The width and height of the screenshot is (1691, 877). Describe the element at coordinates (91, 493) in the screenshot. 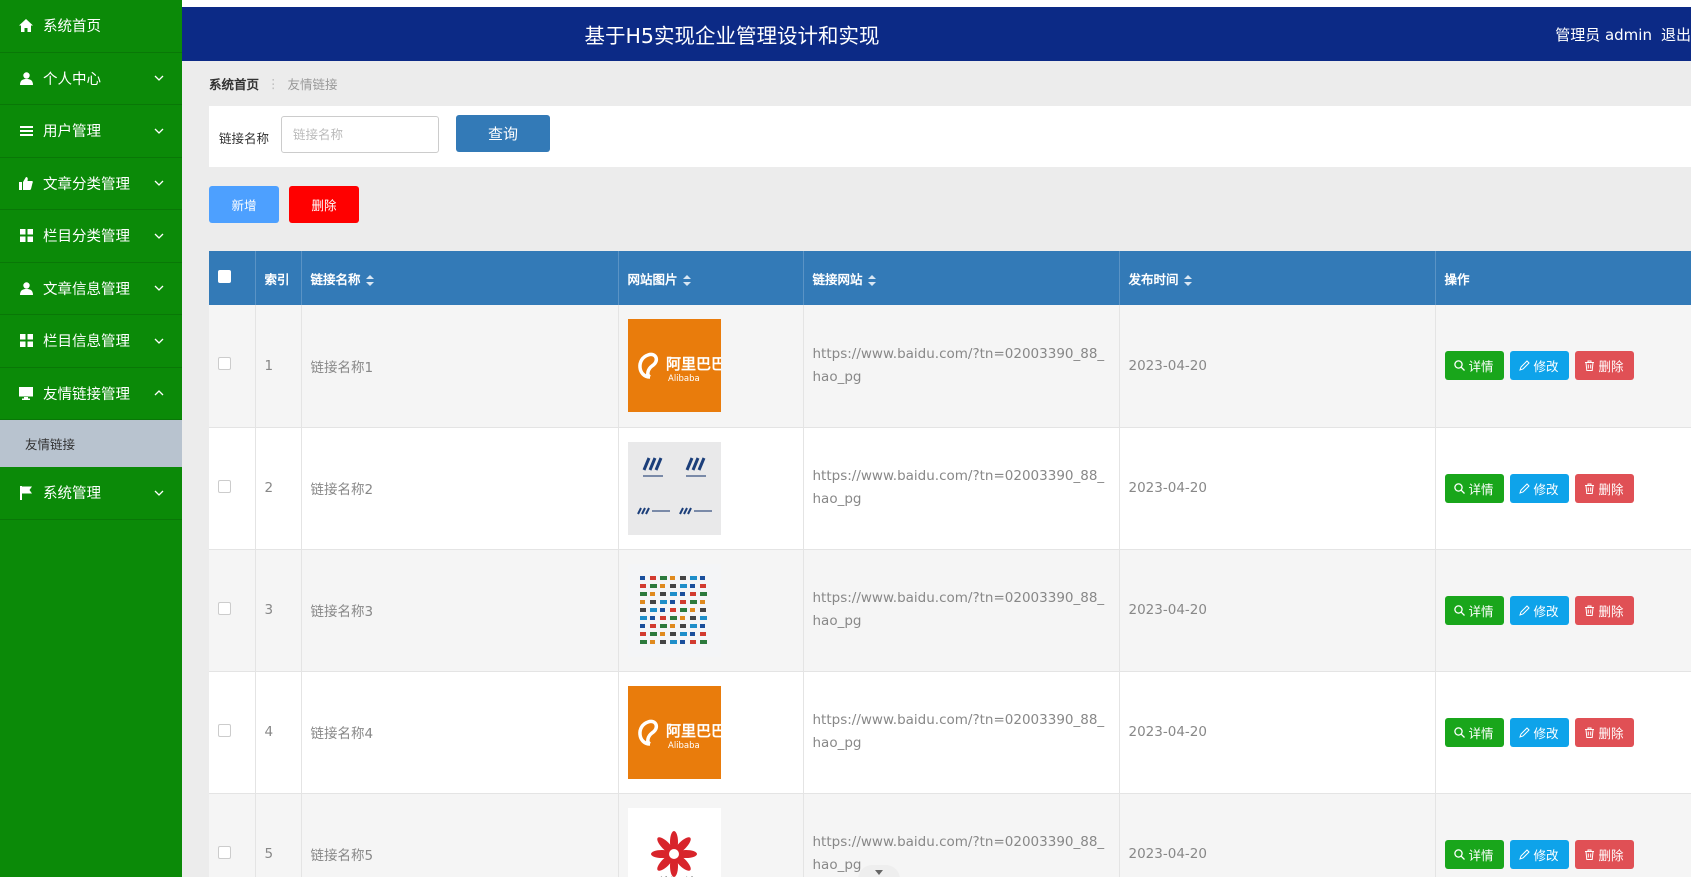

I see `sidebar-item-system: 系统管理` at that location.